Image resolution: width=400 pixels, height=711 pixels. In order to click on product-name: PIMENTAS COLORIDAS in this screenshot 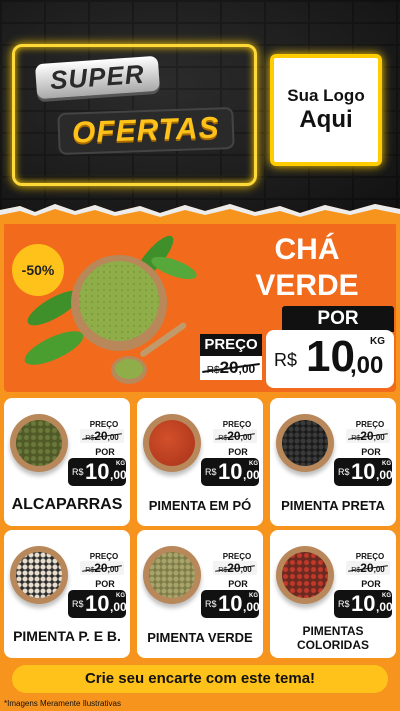, I will do `click(333, 638)`.